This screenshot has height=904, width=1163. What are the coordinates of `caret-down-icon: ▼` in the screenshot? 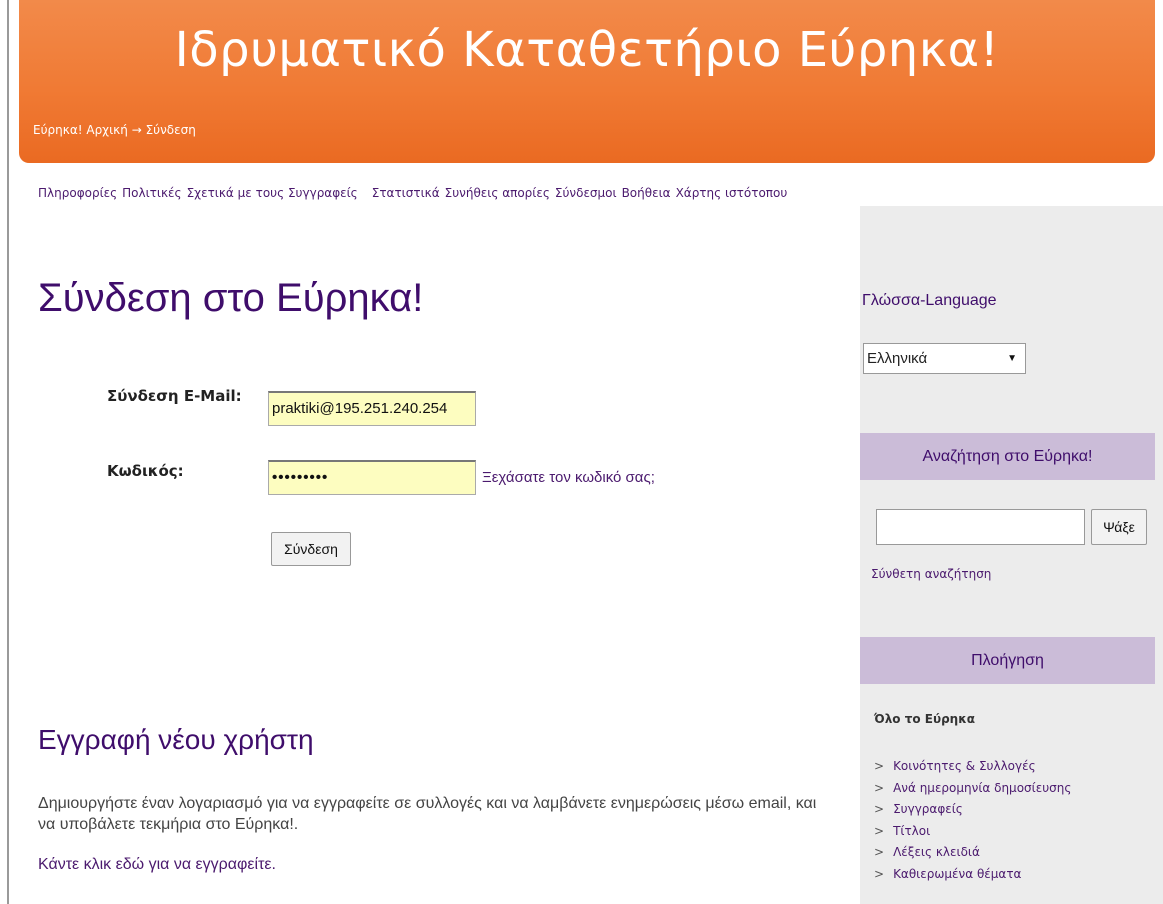 It's located at (1012, 358).